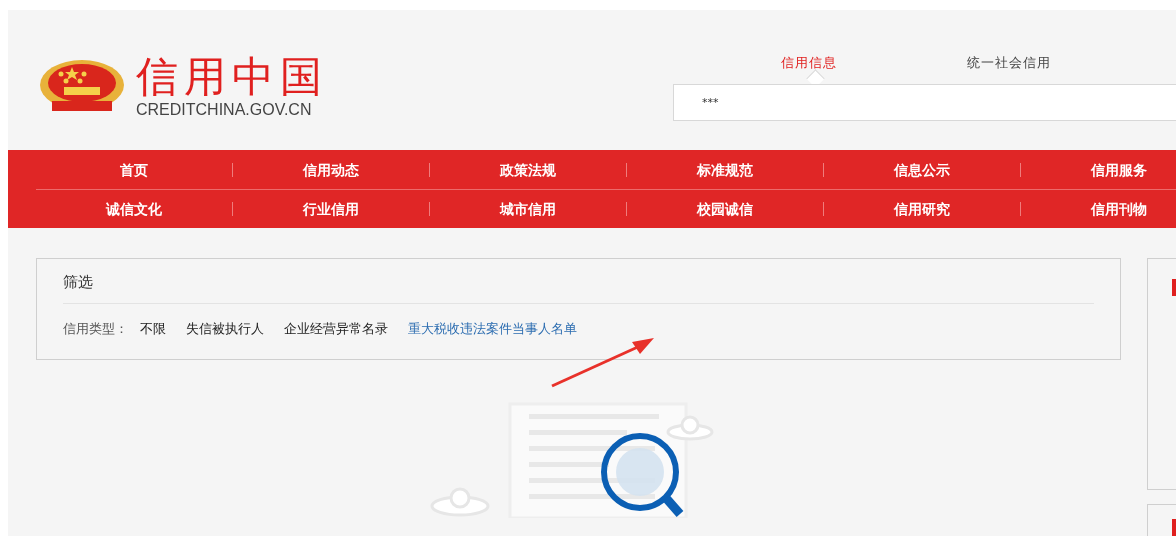  I want to click on site-domain: CREDITCHINA.GOV.CN, so click(224, 110).